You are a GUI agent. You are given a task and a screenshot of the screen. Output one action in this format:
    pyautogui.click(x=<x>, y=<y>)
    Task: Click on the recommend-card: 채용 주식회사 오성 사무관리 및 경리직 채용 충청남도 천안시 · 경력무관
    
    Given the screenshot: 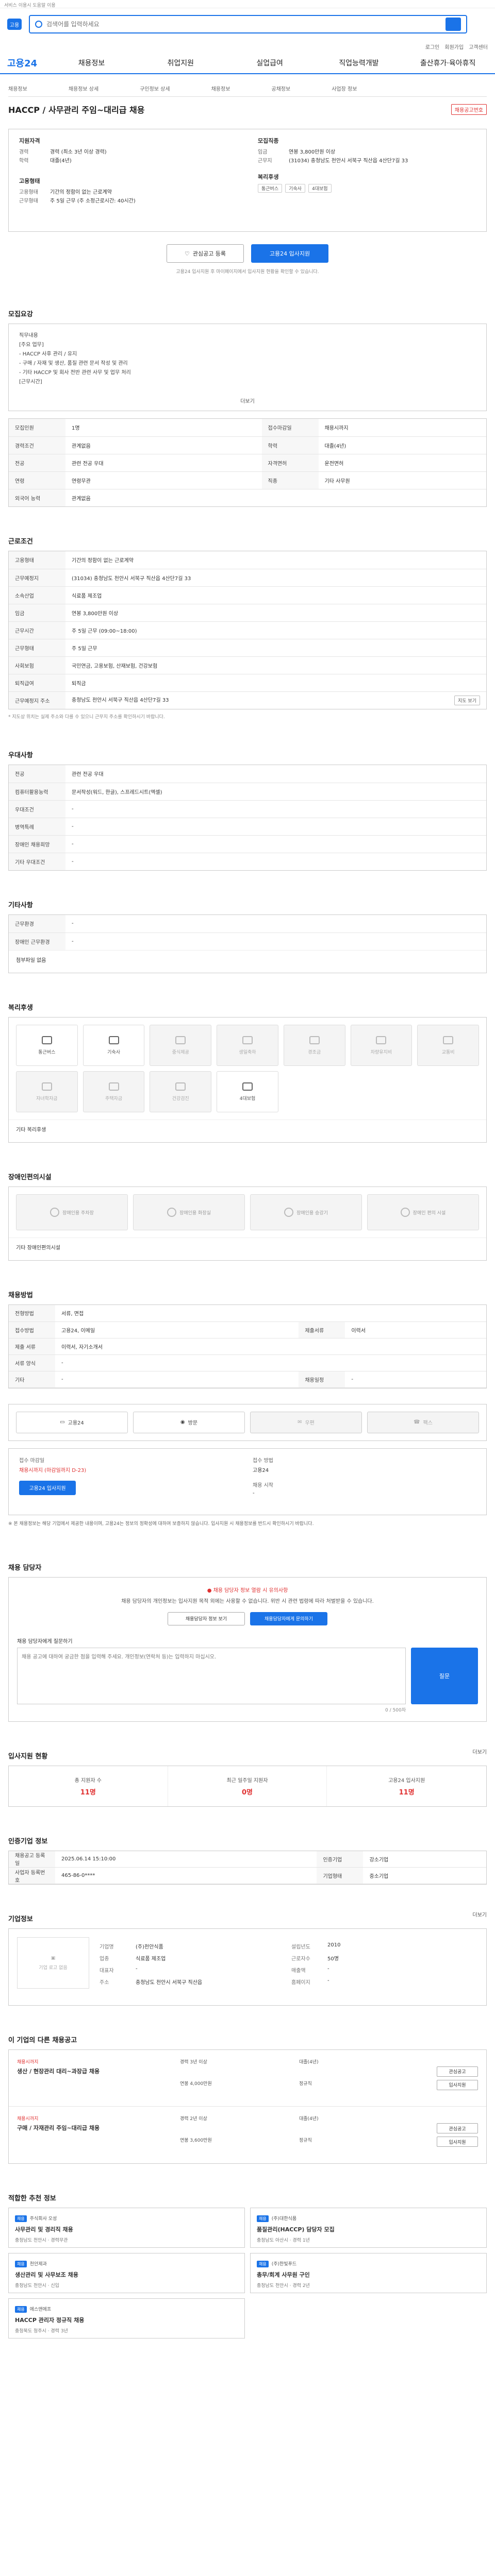 What is the action you would take?
    pyautogui.click(x=126, y=2228)
    